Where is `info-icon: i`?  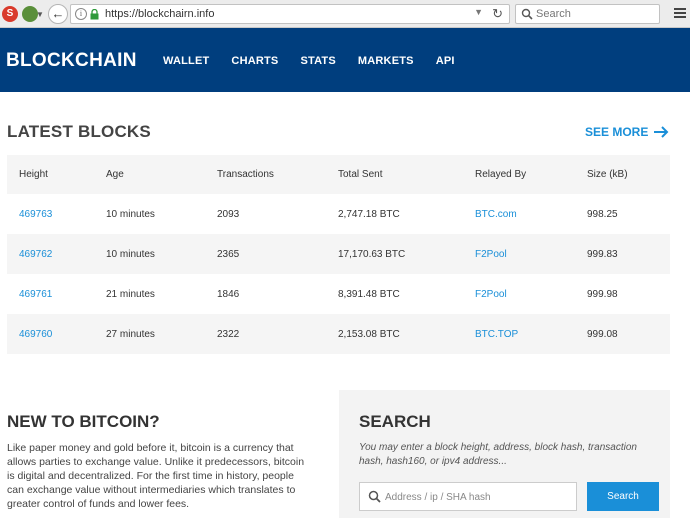 info-icon: i is located at coordinates (81, 14).